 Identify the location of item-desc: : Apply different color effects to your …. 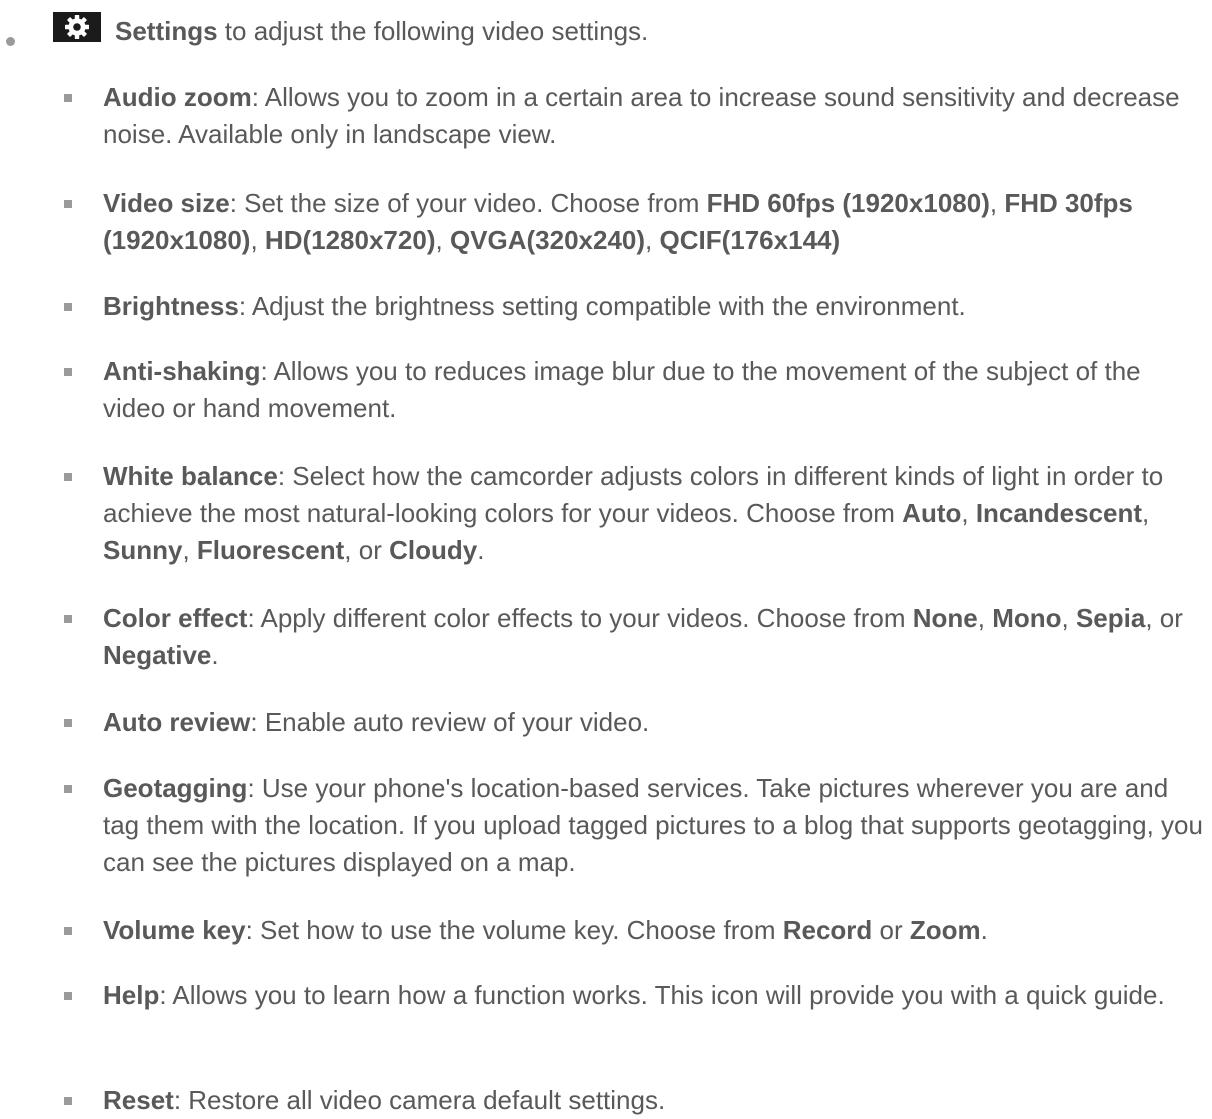
(580, 618).